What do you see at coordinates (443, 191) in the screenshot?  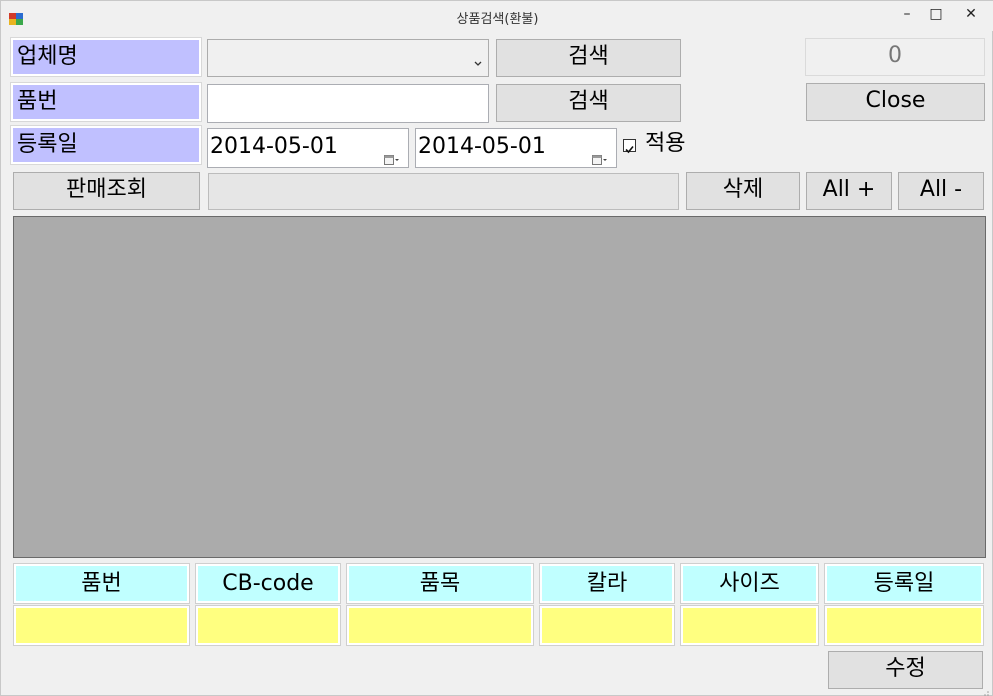 I see `progress-bar` at bounding box center [443, 191].